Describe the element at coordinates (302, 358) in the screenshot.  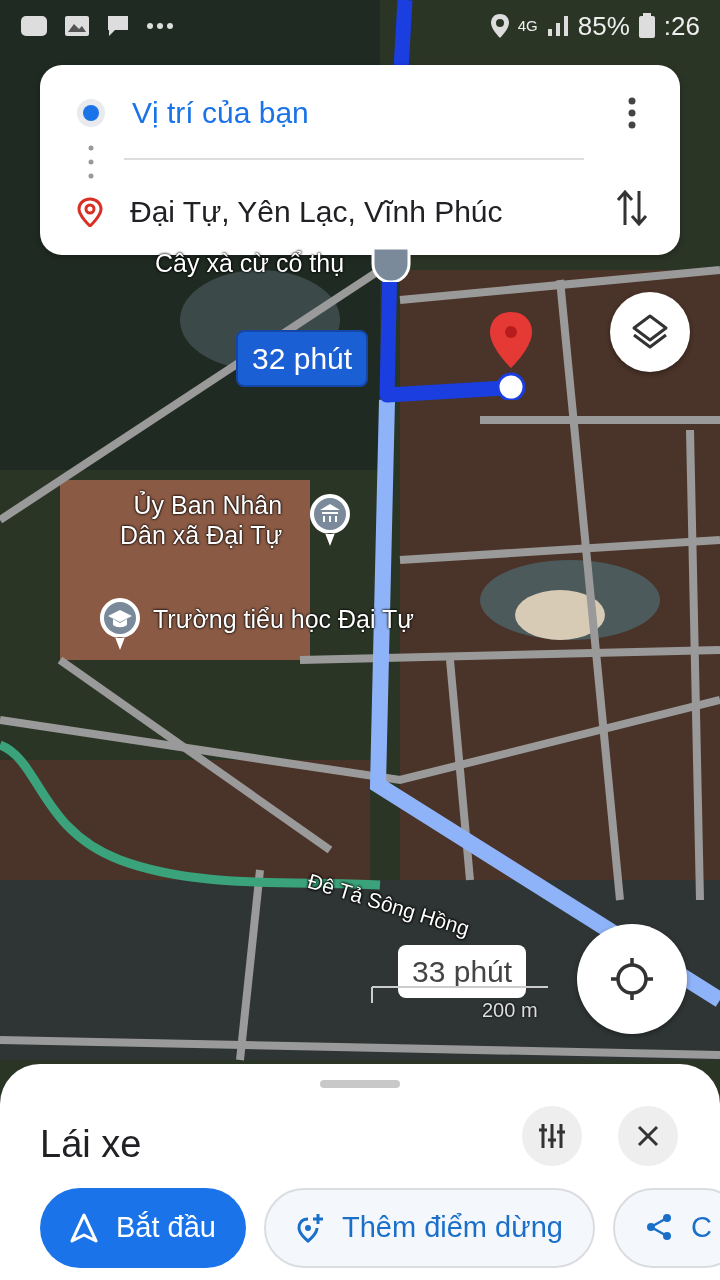
I see `route-time-callout: 32 phút` at that location.